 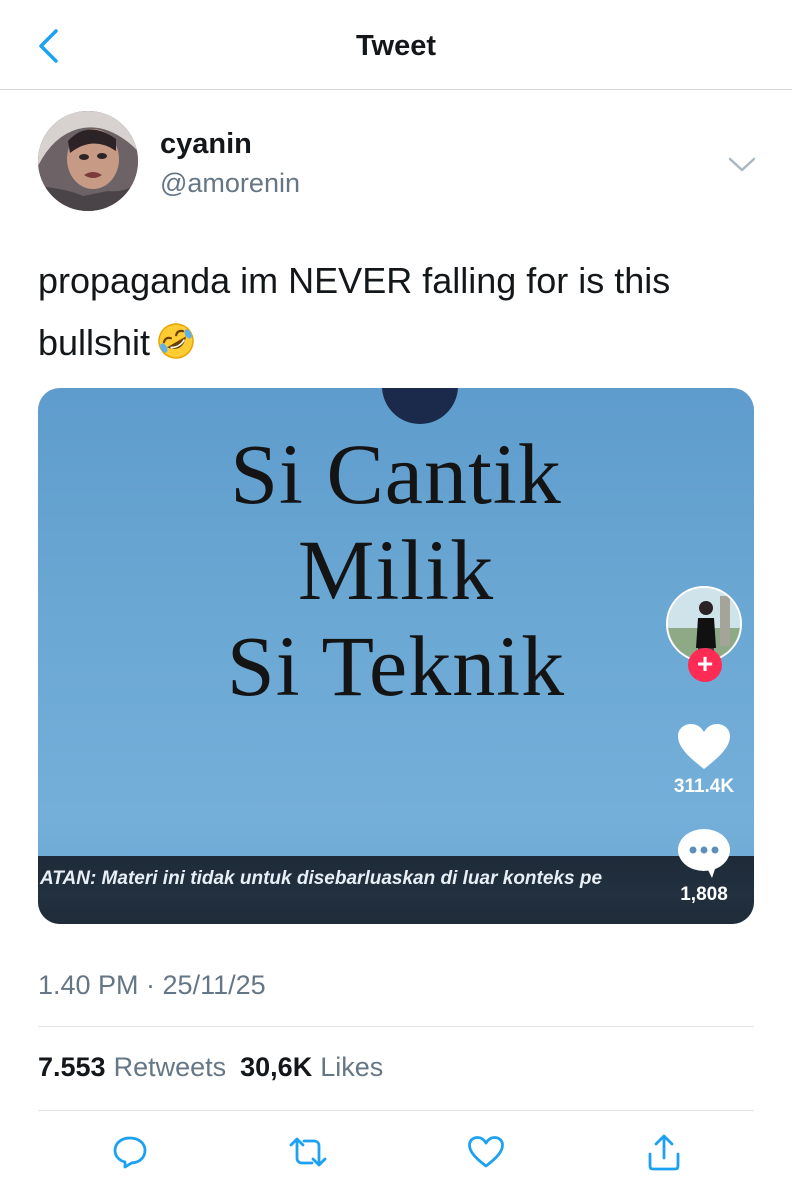 I want to click on video-comment-button, so click(x=704, y=853).